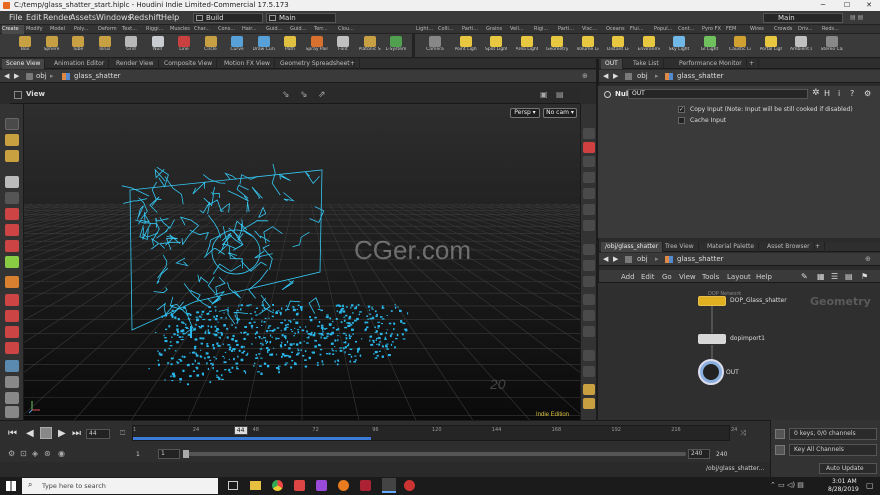 The width and height of the screenshot is (880, 495). Describe the element at coordinates (710, 46) in the screenshot. I see `tool-gi-light: GI Light` at that location.